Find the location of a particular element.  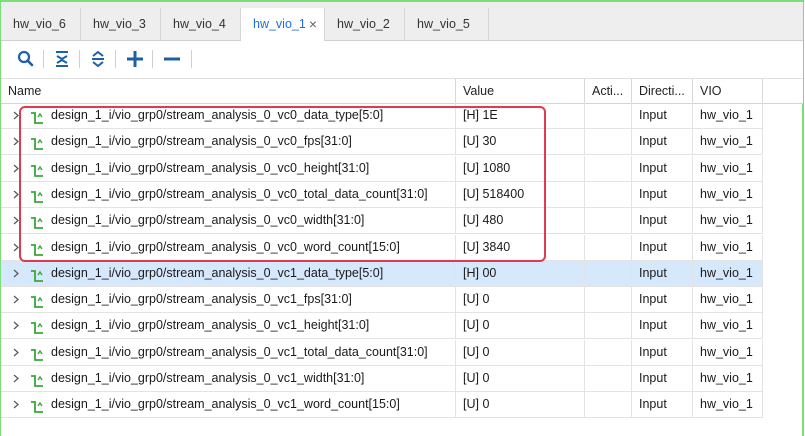

tab-label: hw_vio_4 is located at coordinates (199, 24).